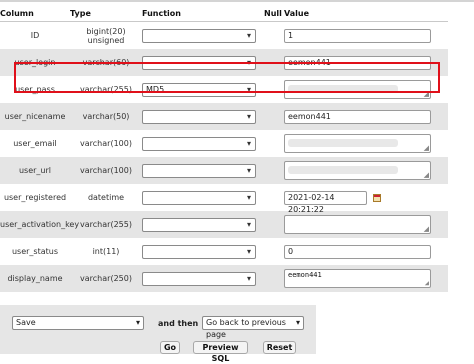 The width and height of the screenshot is (474, 364). Describe the element at coordinates (274, 13) in the screenshot. I see `null-header: Null` at that location.